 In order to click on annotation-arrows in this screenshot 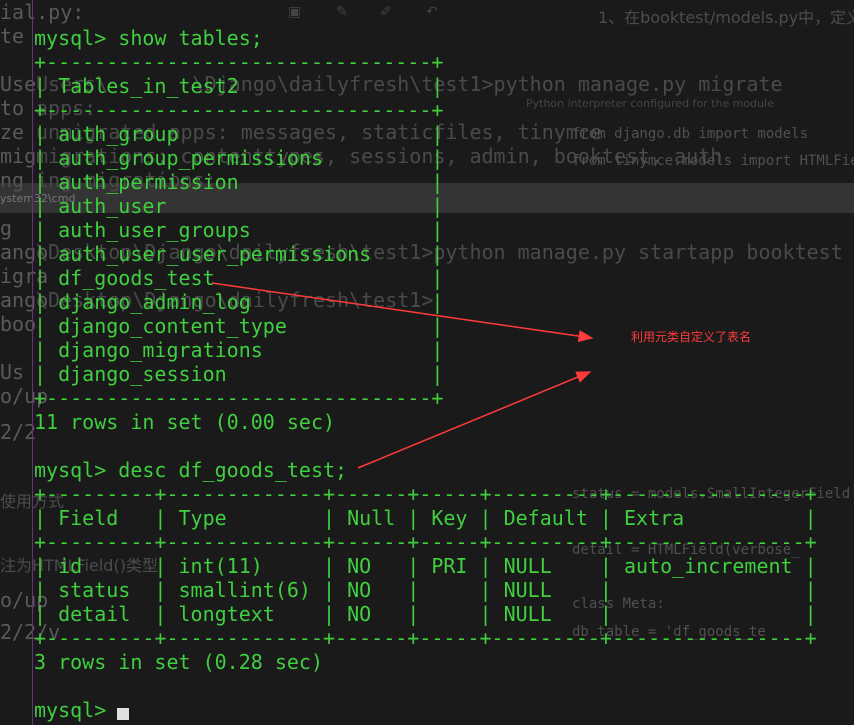, I will do `click(402, 375)`.